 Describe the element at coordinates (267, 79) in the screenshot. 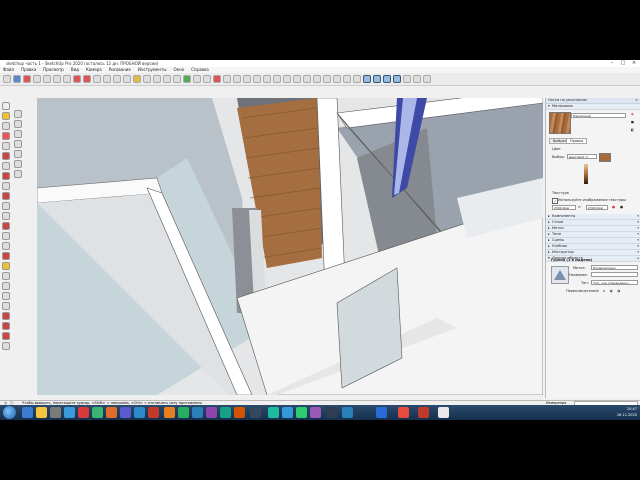

I see `shaded-icon` at that location.